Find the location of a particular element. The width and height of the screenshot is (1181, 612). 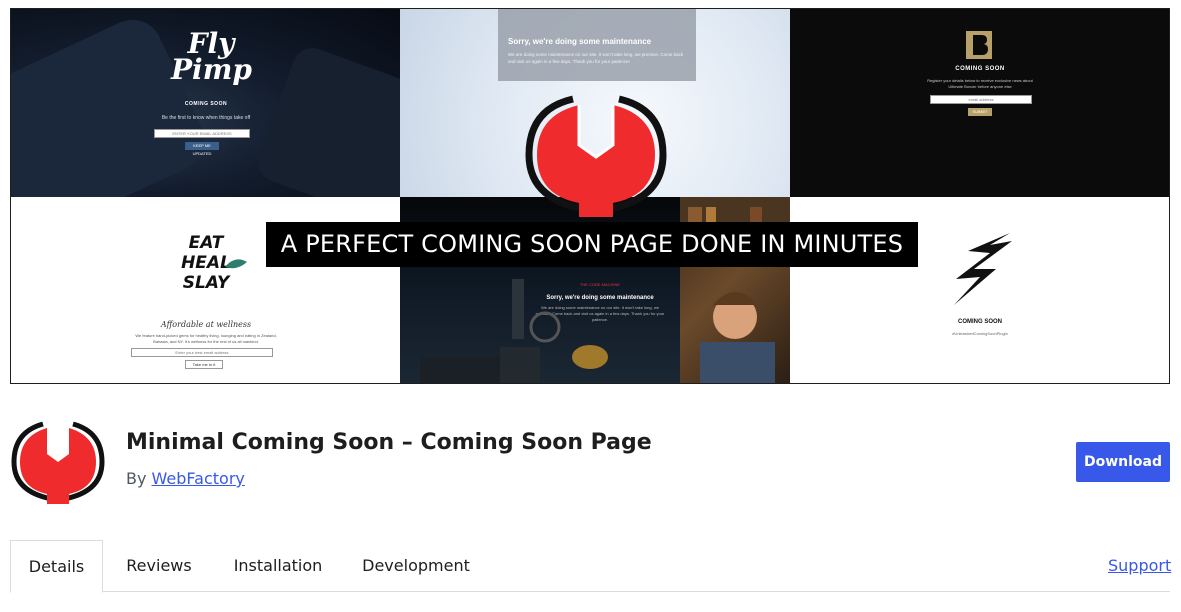

tab-installation: Installation is located at coordinates (278, 566).